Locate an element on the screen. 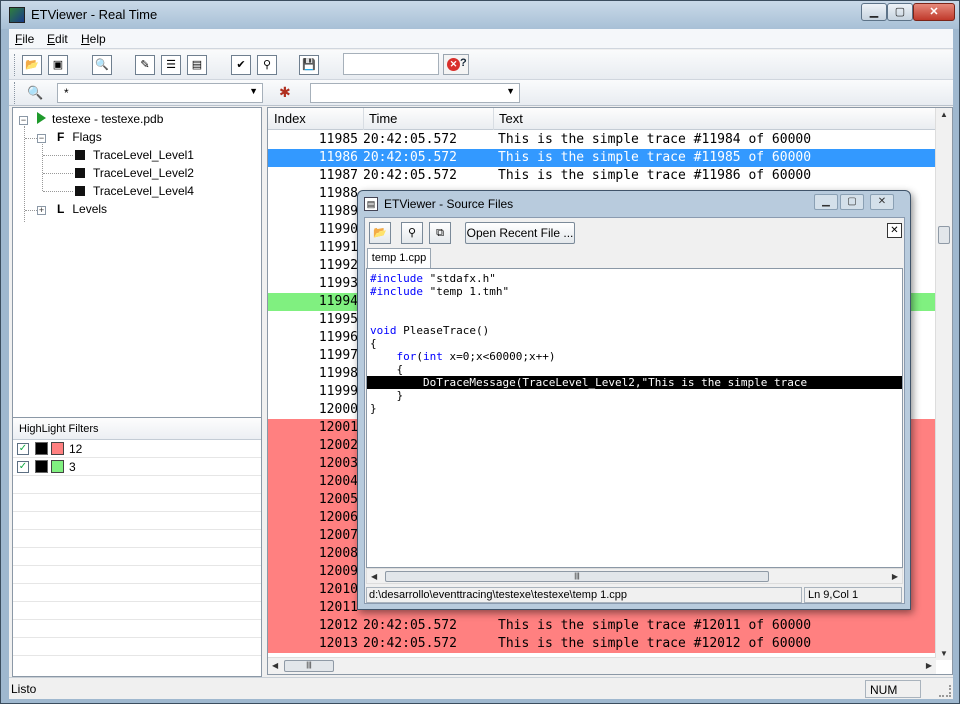 This screenshot has width=960, height=704. tree-level-item: TraceLevel_Level1 is located at coordinates (134, 155).